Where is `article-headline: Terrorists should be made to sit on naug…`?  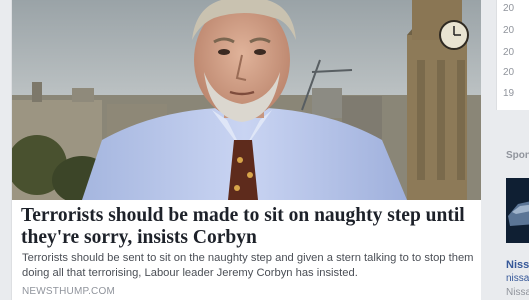 article-headline: Terrorists should be made to sit on naug… is located at coordinates (248, 227).